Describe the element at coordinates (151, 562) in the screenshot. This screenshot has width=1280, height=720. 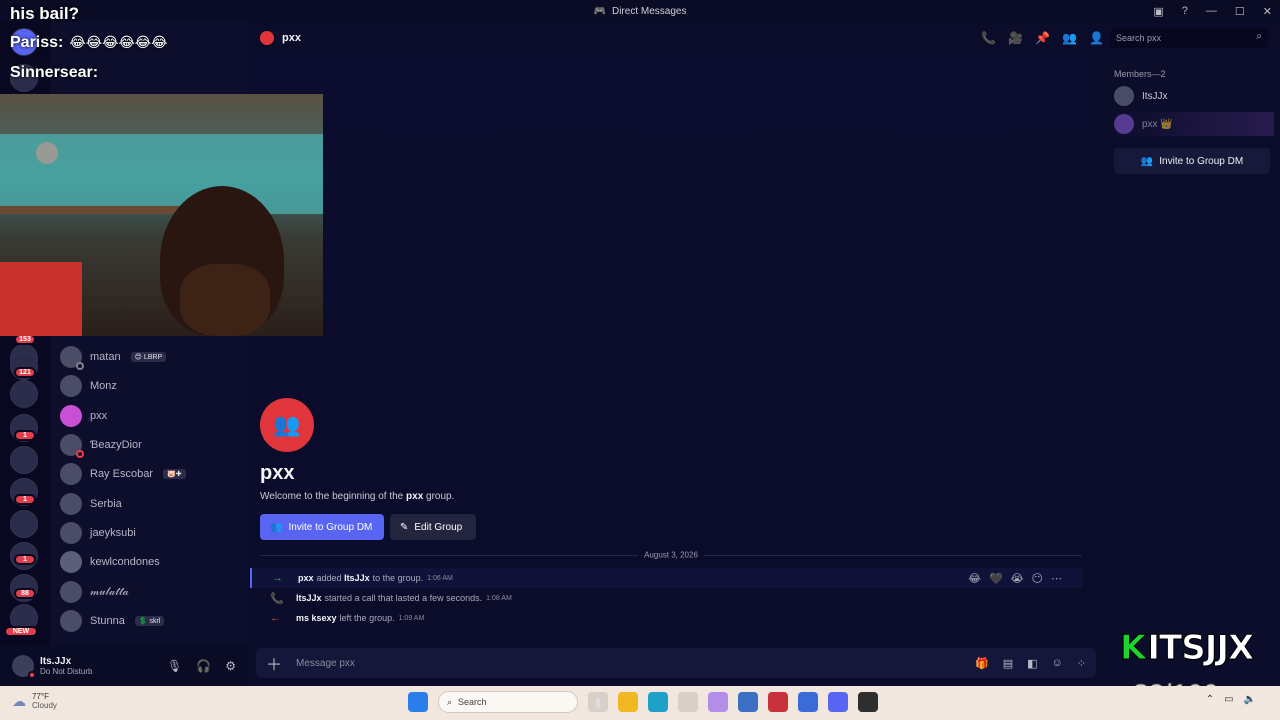
I see `dm-item: kewlcondones` at that location.